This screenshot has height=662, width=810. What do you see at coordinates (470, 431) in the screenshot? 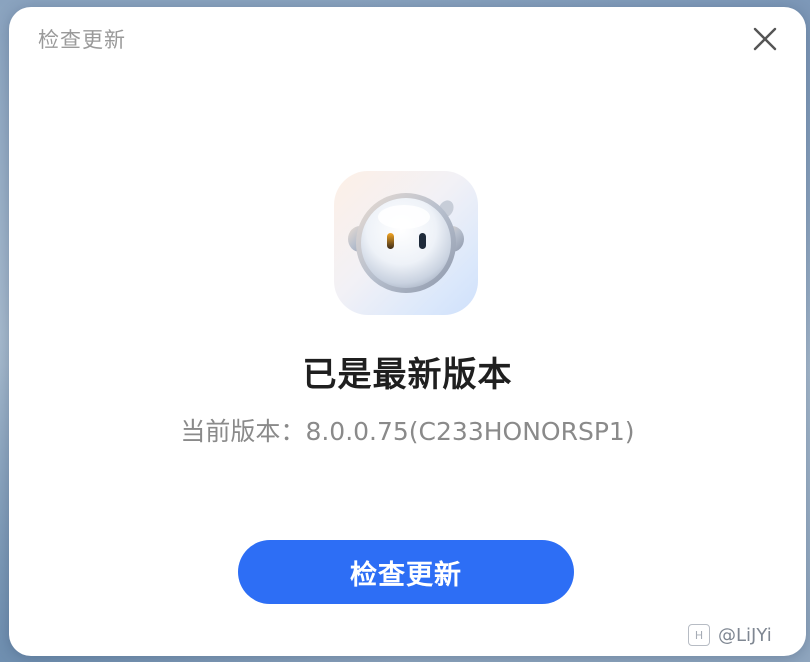
I see `version-value: 8.0.0.75(C233HONORSP1)` at bounding box center [470, 431].